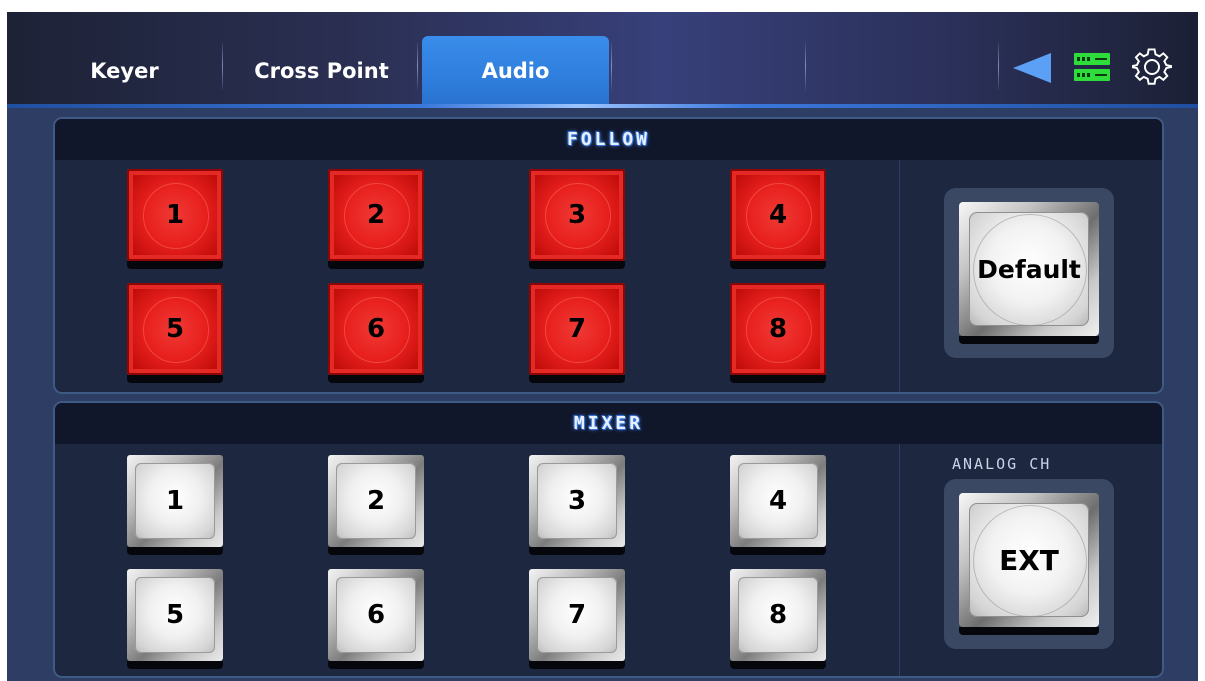 This screenshot has width=1205, height=681. What do you see at coordinates (1002, 464) in the screenshot?
I see `analog-ch-label: ANALOG CH` at bounding box center [1002, 464].